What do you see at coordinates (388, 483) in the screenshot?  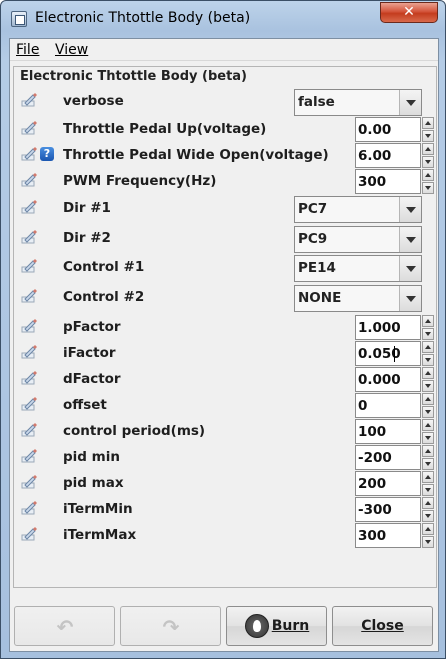 I see `field-spinner-input: 200` at bounding box center [388, 483].